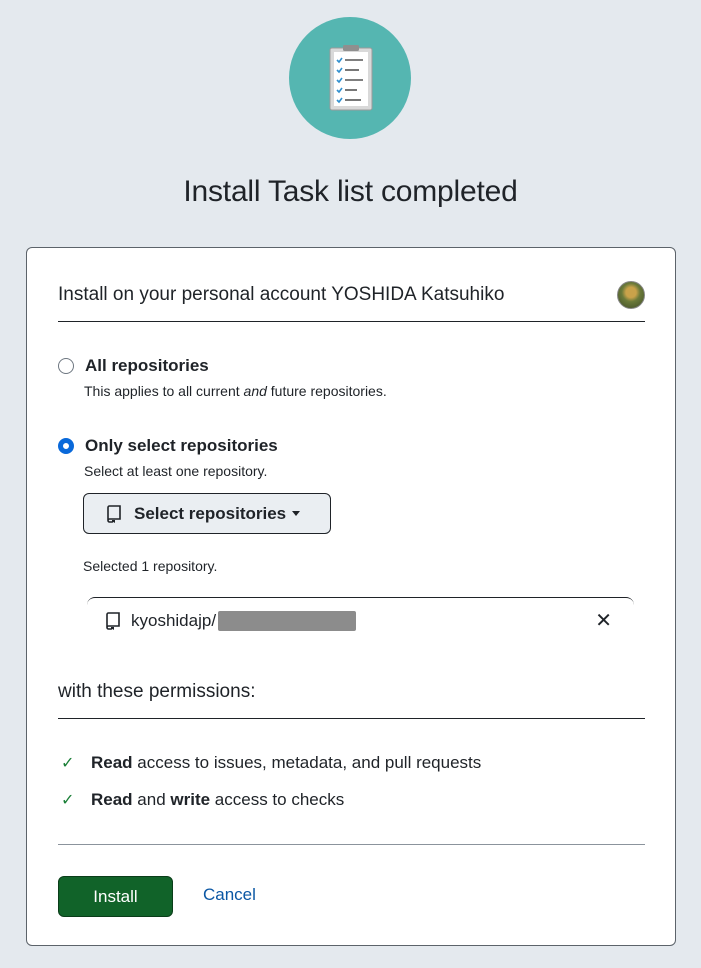 This screenshot has height=968, width=701. What do you see at coordinates (351, 844) in the screenshot?
I see `divider` at bounding box center [351, 844].